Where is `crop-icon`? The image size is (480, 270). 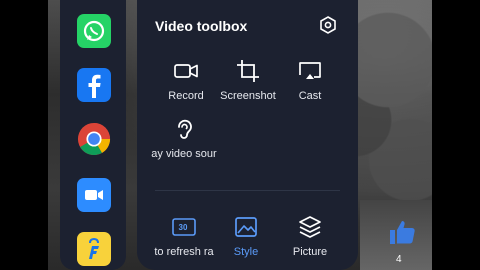
crop-icon is located at coordinates (248, 71).